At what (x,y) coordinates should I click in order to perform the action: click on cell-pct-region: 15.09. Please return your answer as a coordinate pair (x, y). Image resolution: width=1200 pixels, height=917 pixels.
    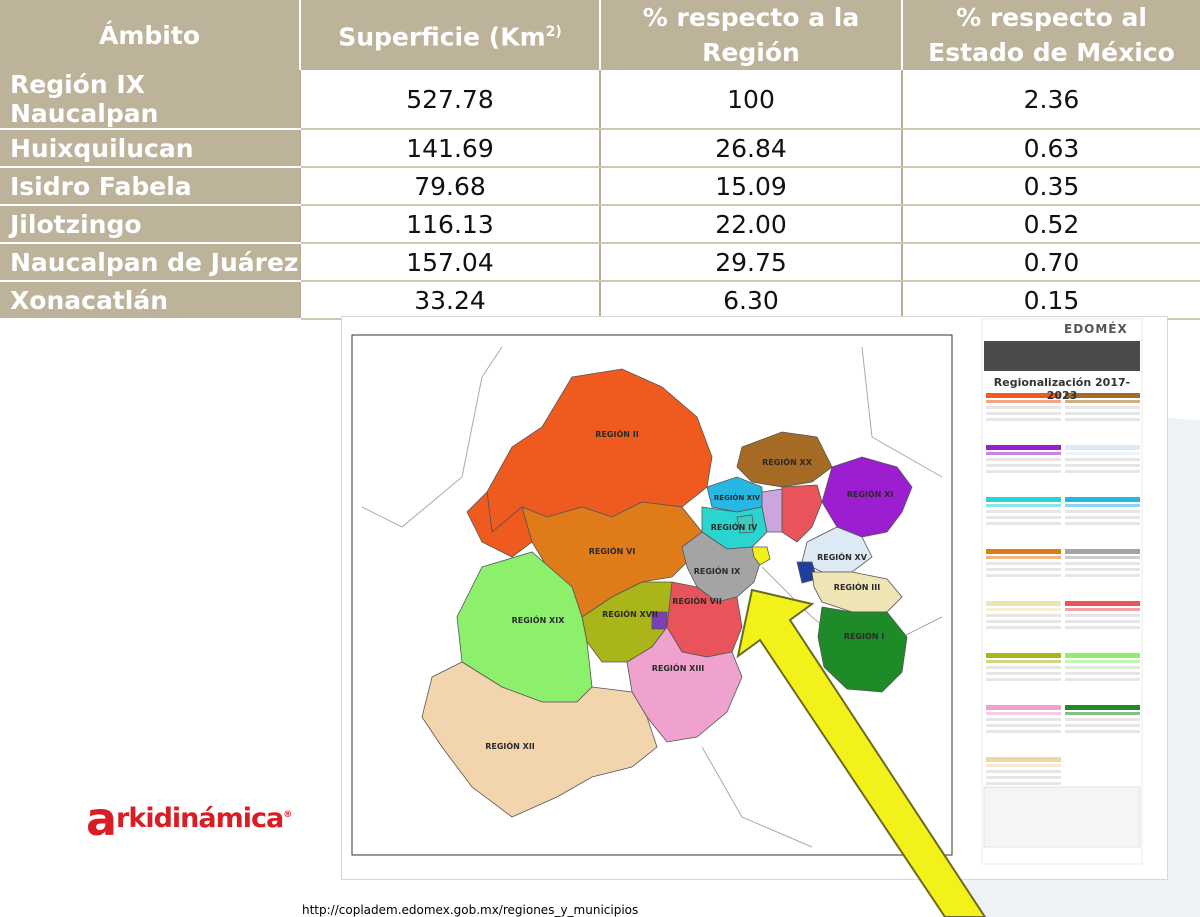
    Looking at the image, I should click on (751, 186).